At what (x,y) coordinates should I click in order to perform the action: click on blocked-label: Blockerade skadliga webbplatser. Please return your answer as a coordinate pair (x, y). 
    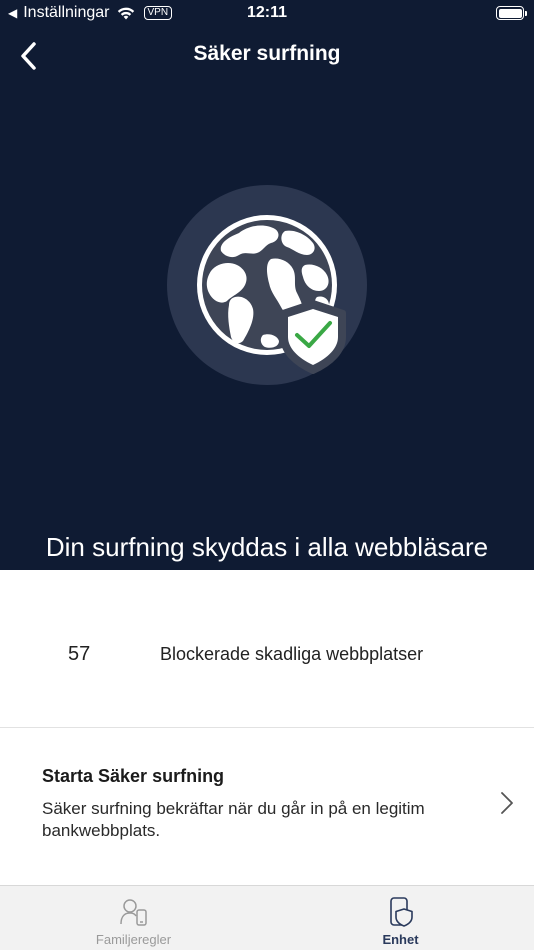
    Looking at the image, I should click on (292, 654).